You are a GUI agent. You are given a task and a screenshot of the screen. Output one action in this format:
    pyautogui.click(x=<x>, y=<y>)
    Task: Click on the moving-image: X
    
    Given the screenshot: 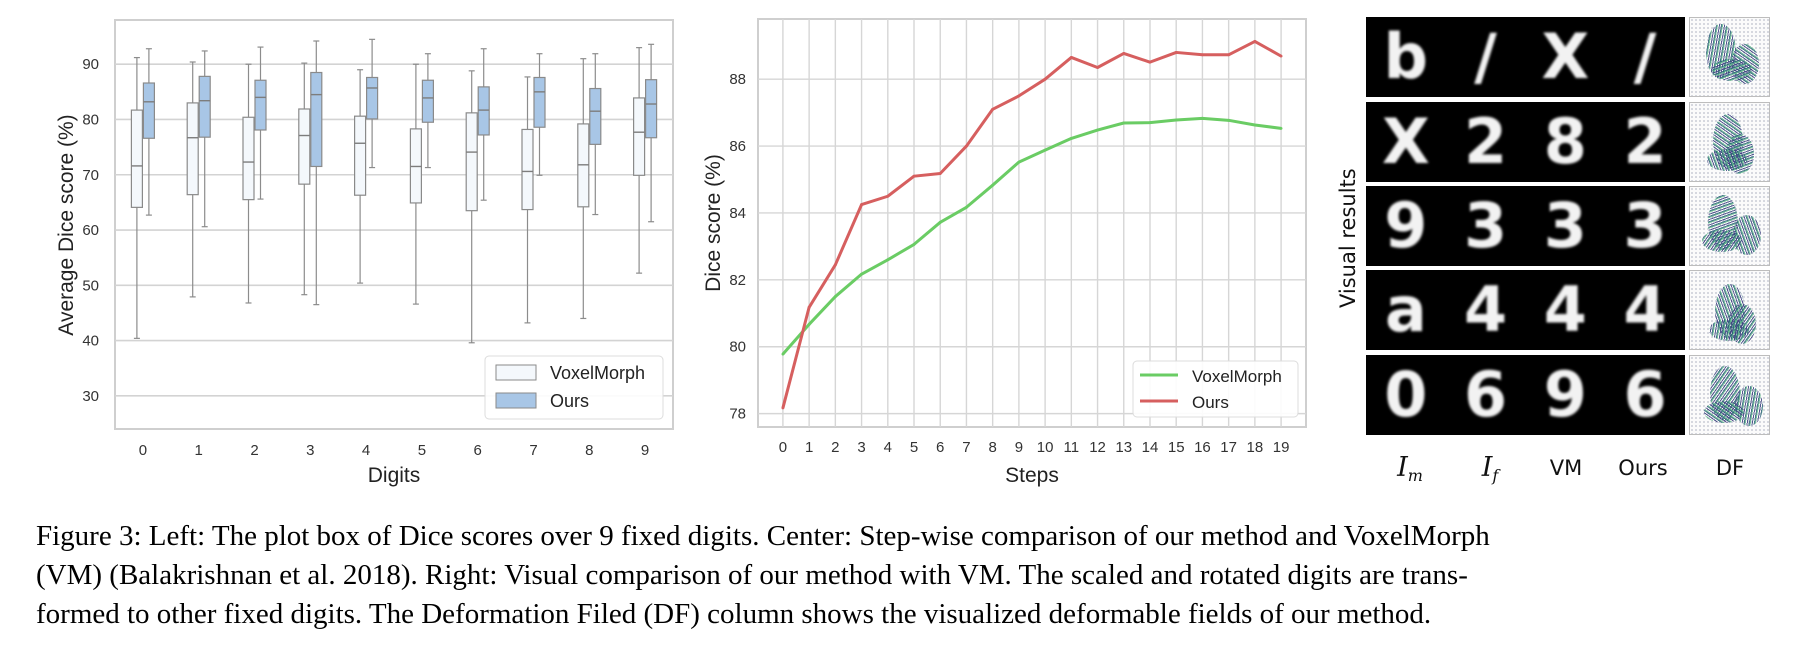 What is the action you would take?
    pyautogui.click(x=1406, y=142)
    